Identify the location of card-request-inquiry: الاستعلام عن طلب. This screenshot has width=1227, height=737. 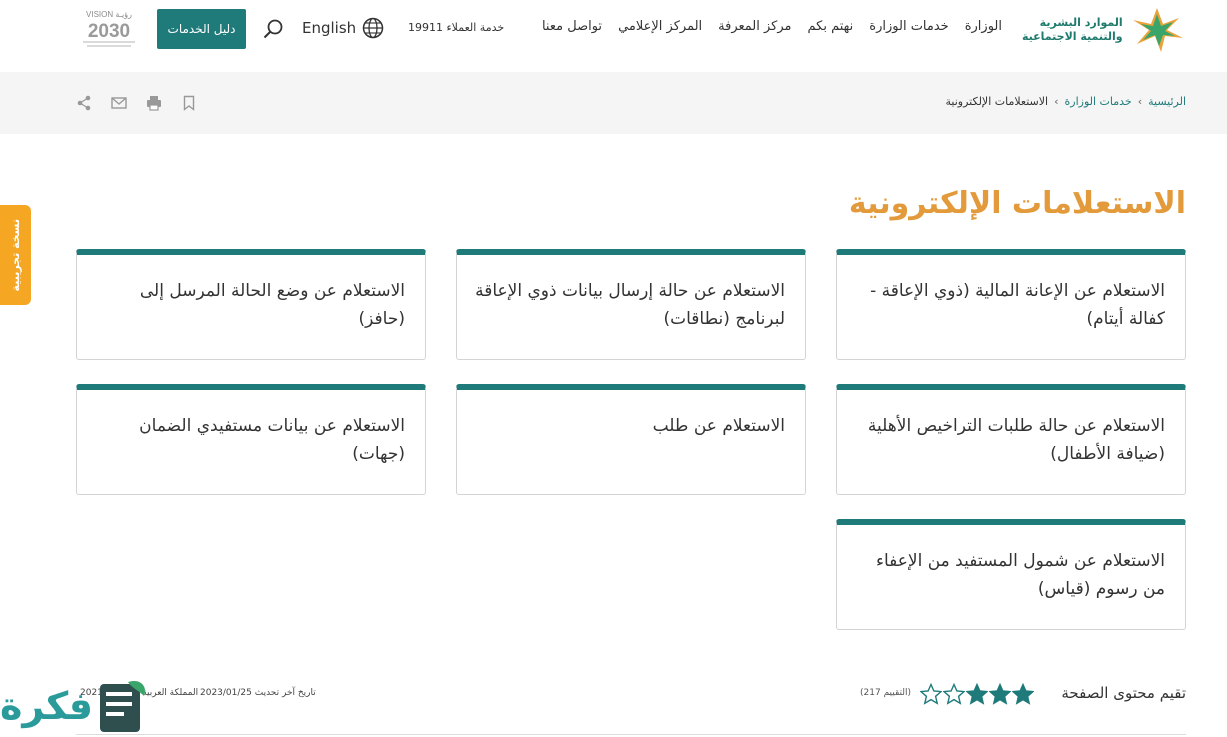
(631, 439).